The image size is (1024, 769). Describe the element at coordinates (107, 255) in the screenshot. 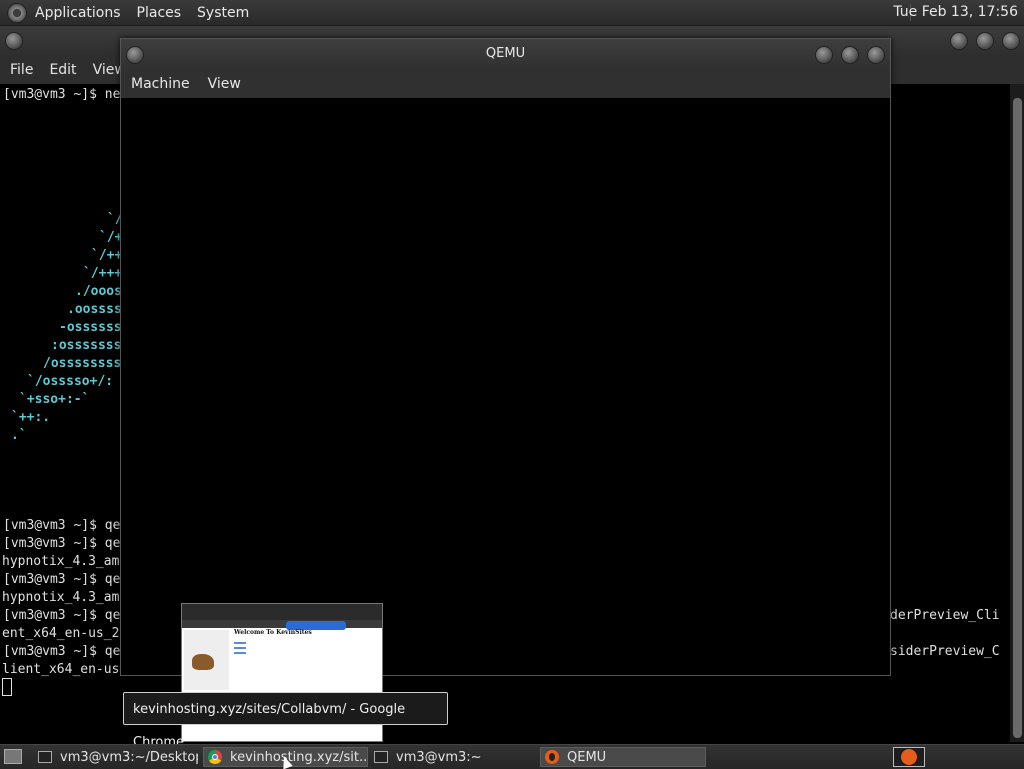

I see `ascii-logo-line: `/++` at that location.